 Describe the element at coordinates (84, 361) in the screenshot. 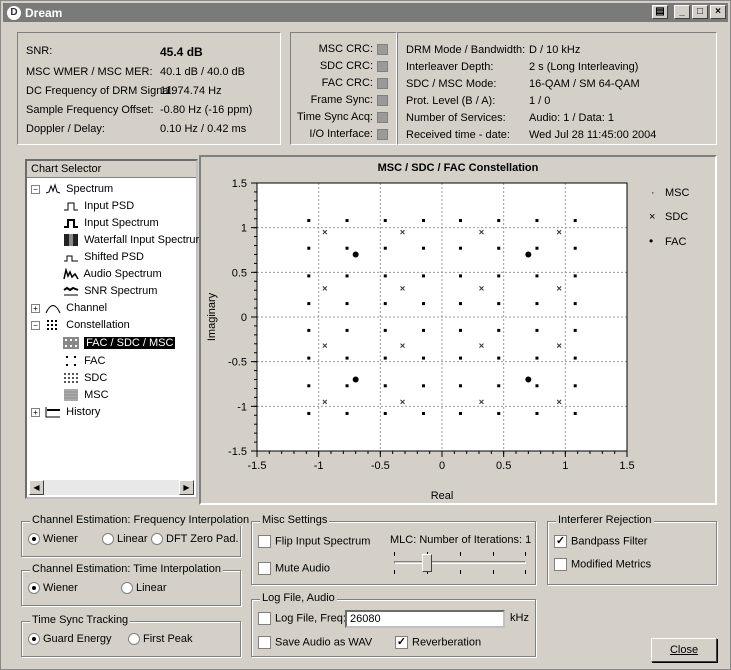

I see `tree-item-fac: FAC` at that location.